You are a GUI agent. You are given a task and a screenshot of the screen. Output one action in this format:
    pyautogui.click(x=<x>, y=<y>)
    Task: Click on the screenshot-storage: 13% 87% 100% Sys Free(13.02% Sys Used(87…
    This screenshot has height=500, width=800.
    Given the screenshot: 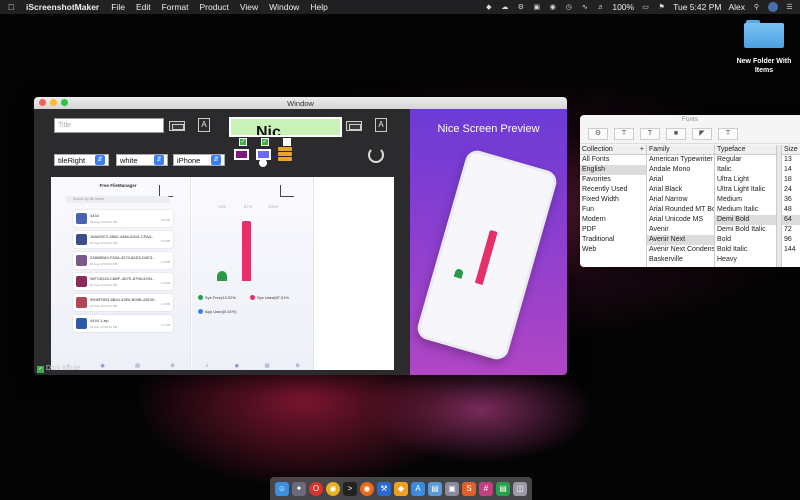 What is the action you would take?
    pyautogui.click(x=253, y=273)
    